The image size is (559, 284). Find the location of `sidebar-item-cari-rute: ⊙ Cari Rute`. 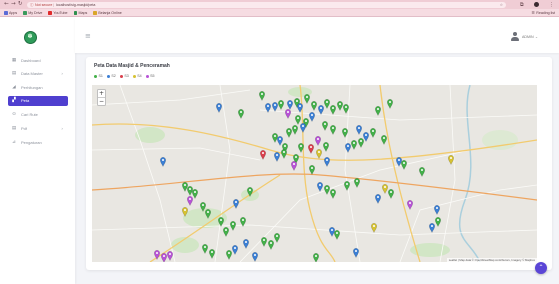

sidebar-item-cari-rute: ⊙ Cari Rute is located at coordinates (38, 115).